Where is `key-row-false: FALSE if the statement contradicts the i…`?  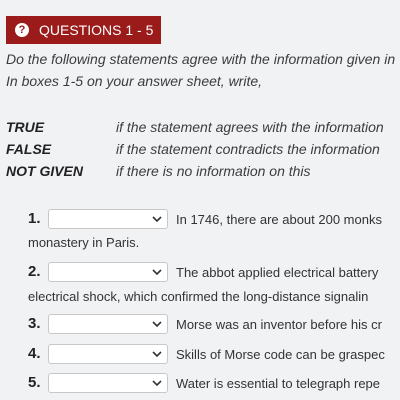
key-row-false: FALSE if the statement contradicts the i… is located at coordinates (193, 149).